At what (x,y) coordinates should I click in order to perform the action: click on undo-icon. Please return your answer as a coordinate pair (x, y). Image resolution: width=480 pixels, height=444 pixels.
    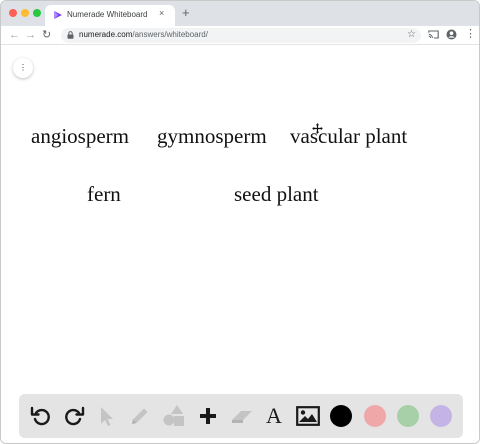
    Looking at the image, I should click on (41, 416).